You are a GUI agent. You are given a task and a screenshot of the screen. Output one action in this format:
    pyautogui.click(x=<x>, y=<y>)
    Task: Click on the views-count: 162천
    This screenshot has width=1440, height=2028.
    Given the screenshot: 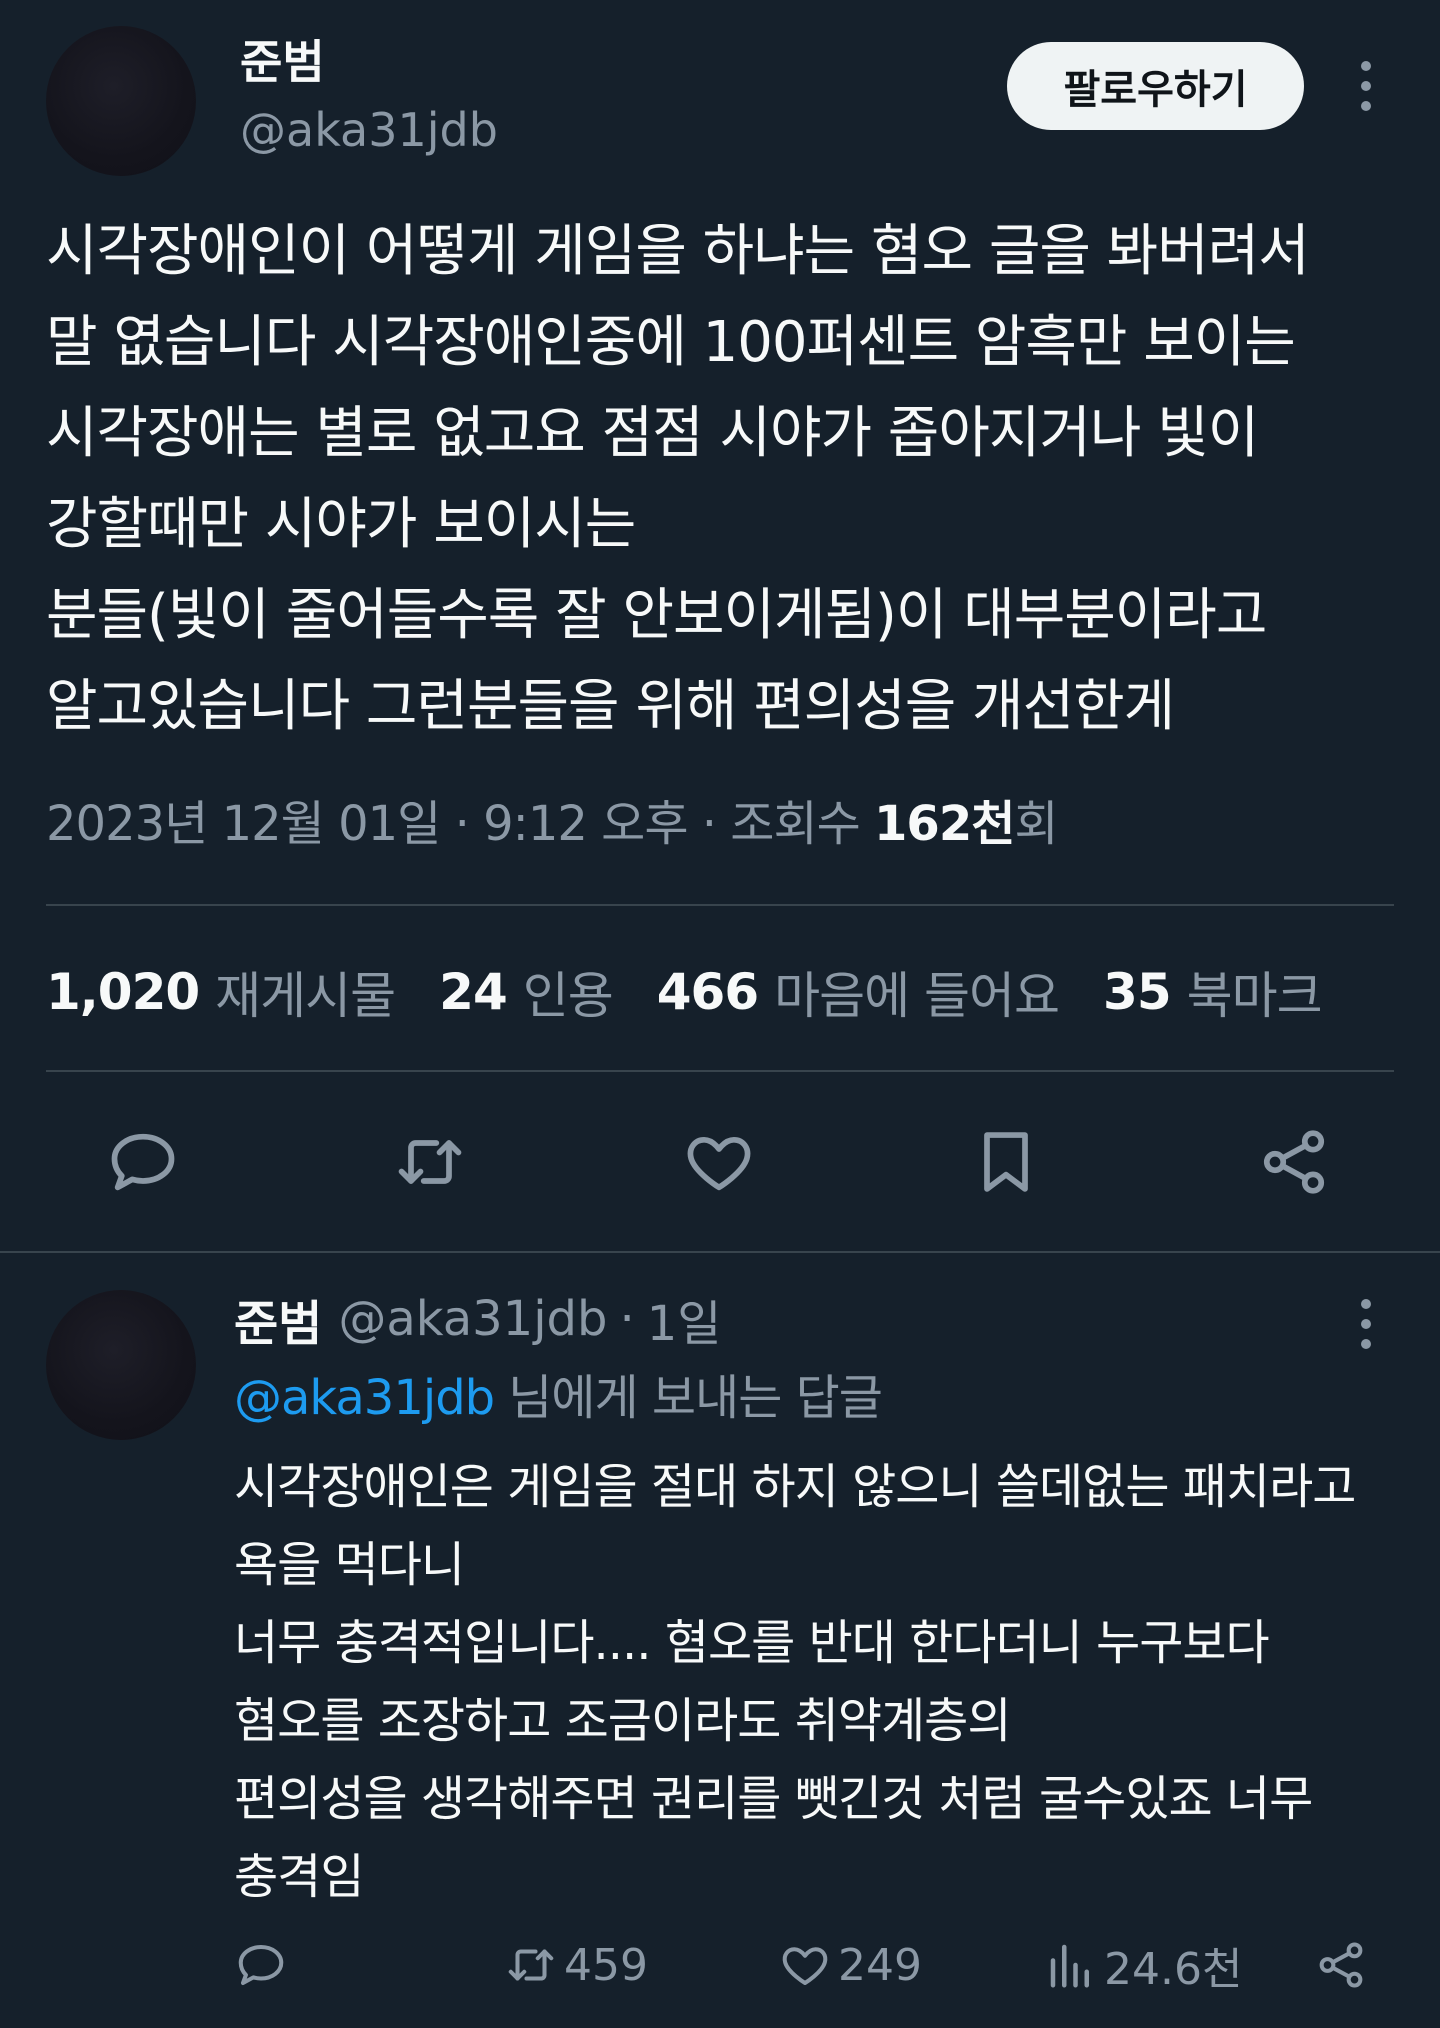 What is the action you would take?
    pyautogui.click(x=944, y=824)
    